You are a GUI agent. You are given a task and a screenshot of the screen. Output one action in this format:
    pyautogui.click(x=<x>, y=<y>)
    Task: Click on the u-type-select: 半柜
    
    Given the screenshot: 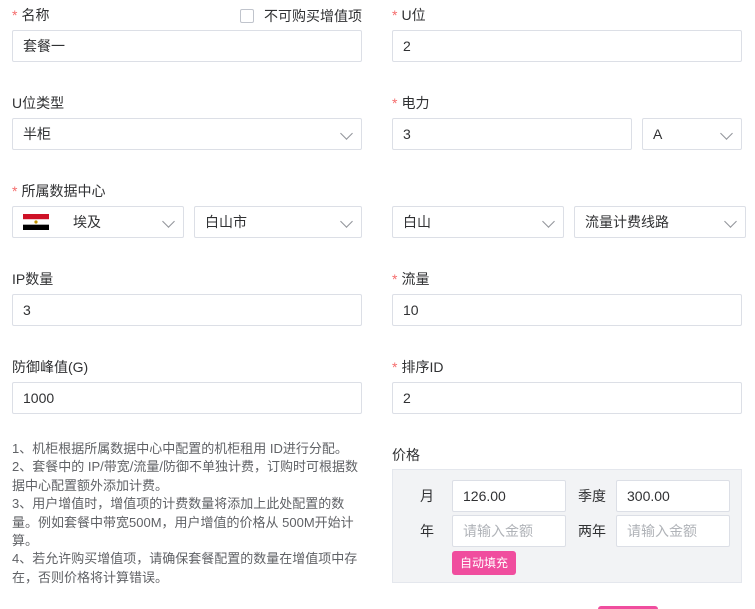 What is the action you would take?
    pyautogui.click(x=187, y=134)
    